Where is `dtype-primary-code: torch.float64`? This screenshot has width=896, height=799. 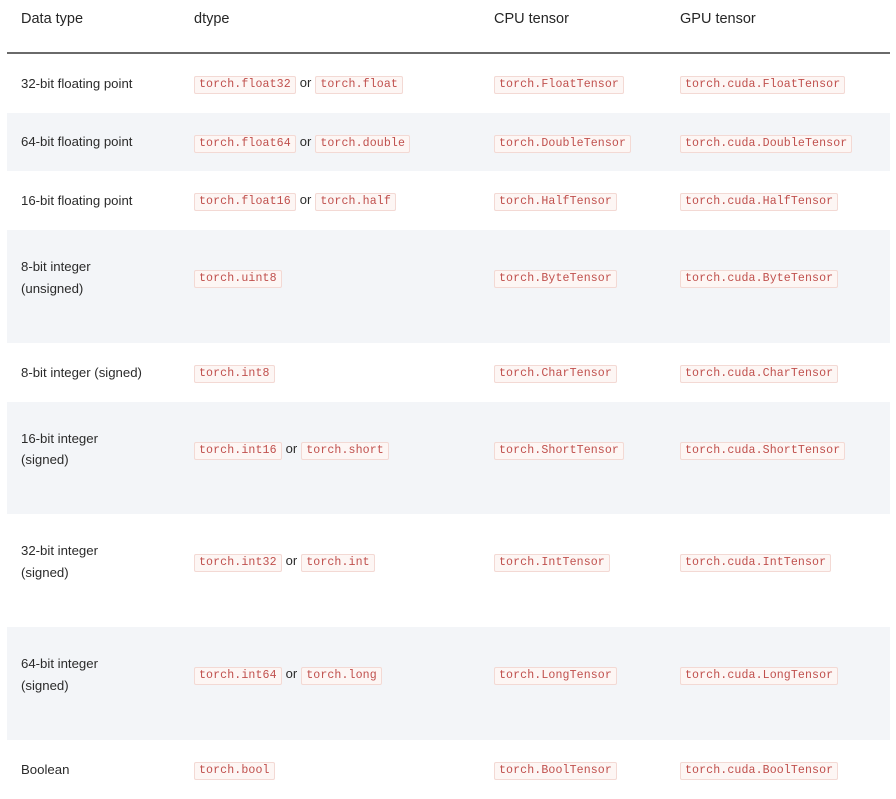
dtype-primary-code: torch.float64 is located at coordinates (245, 143).